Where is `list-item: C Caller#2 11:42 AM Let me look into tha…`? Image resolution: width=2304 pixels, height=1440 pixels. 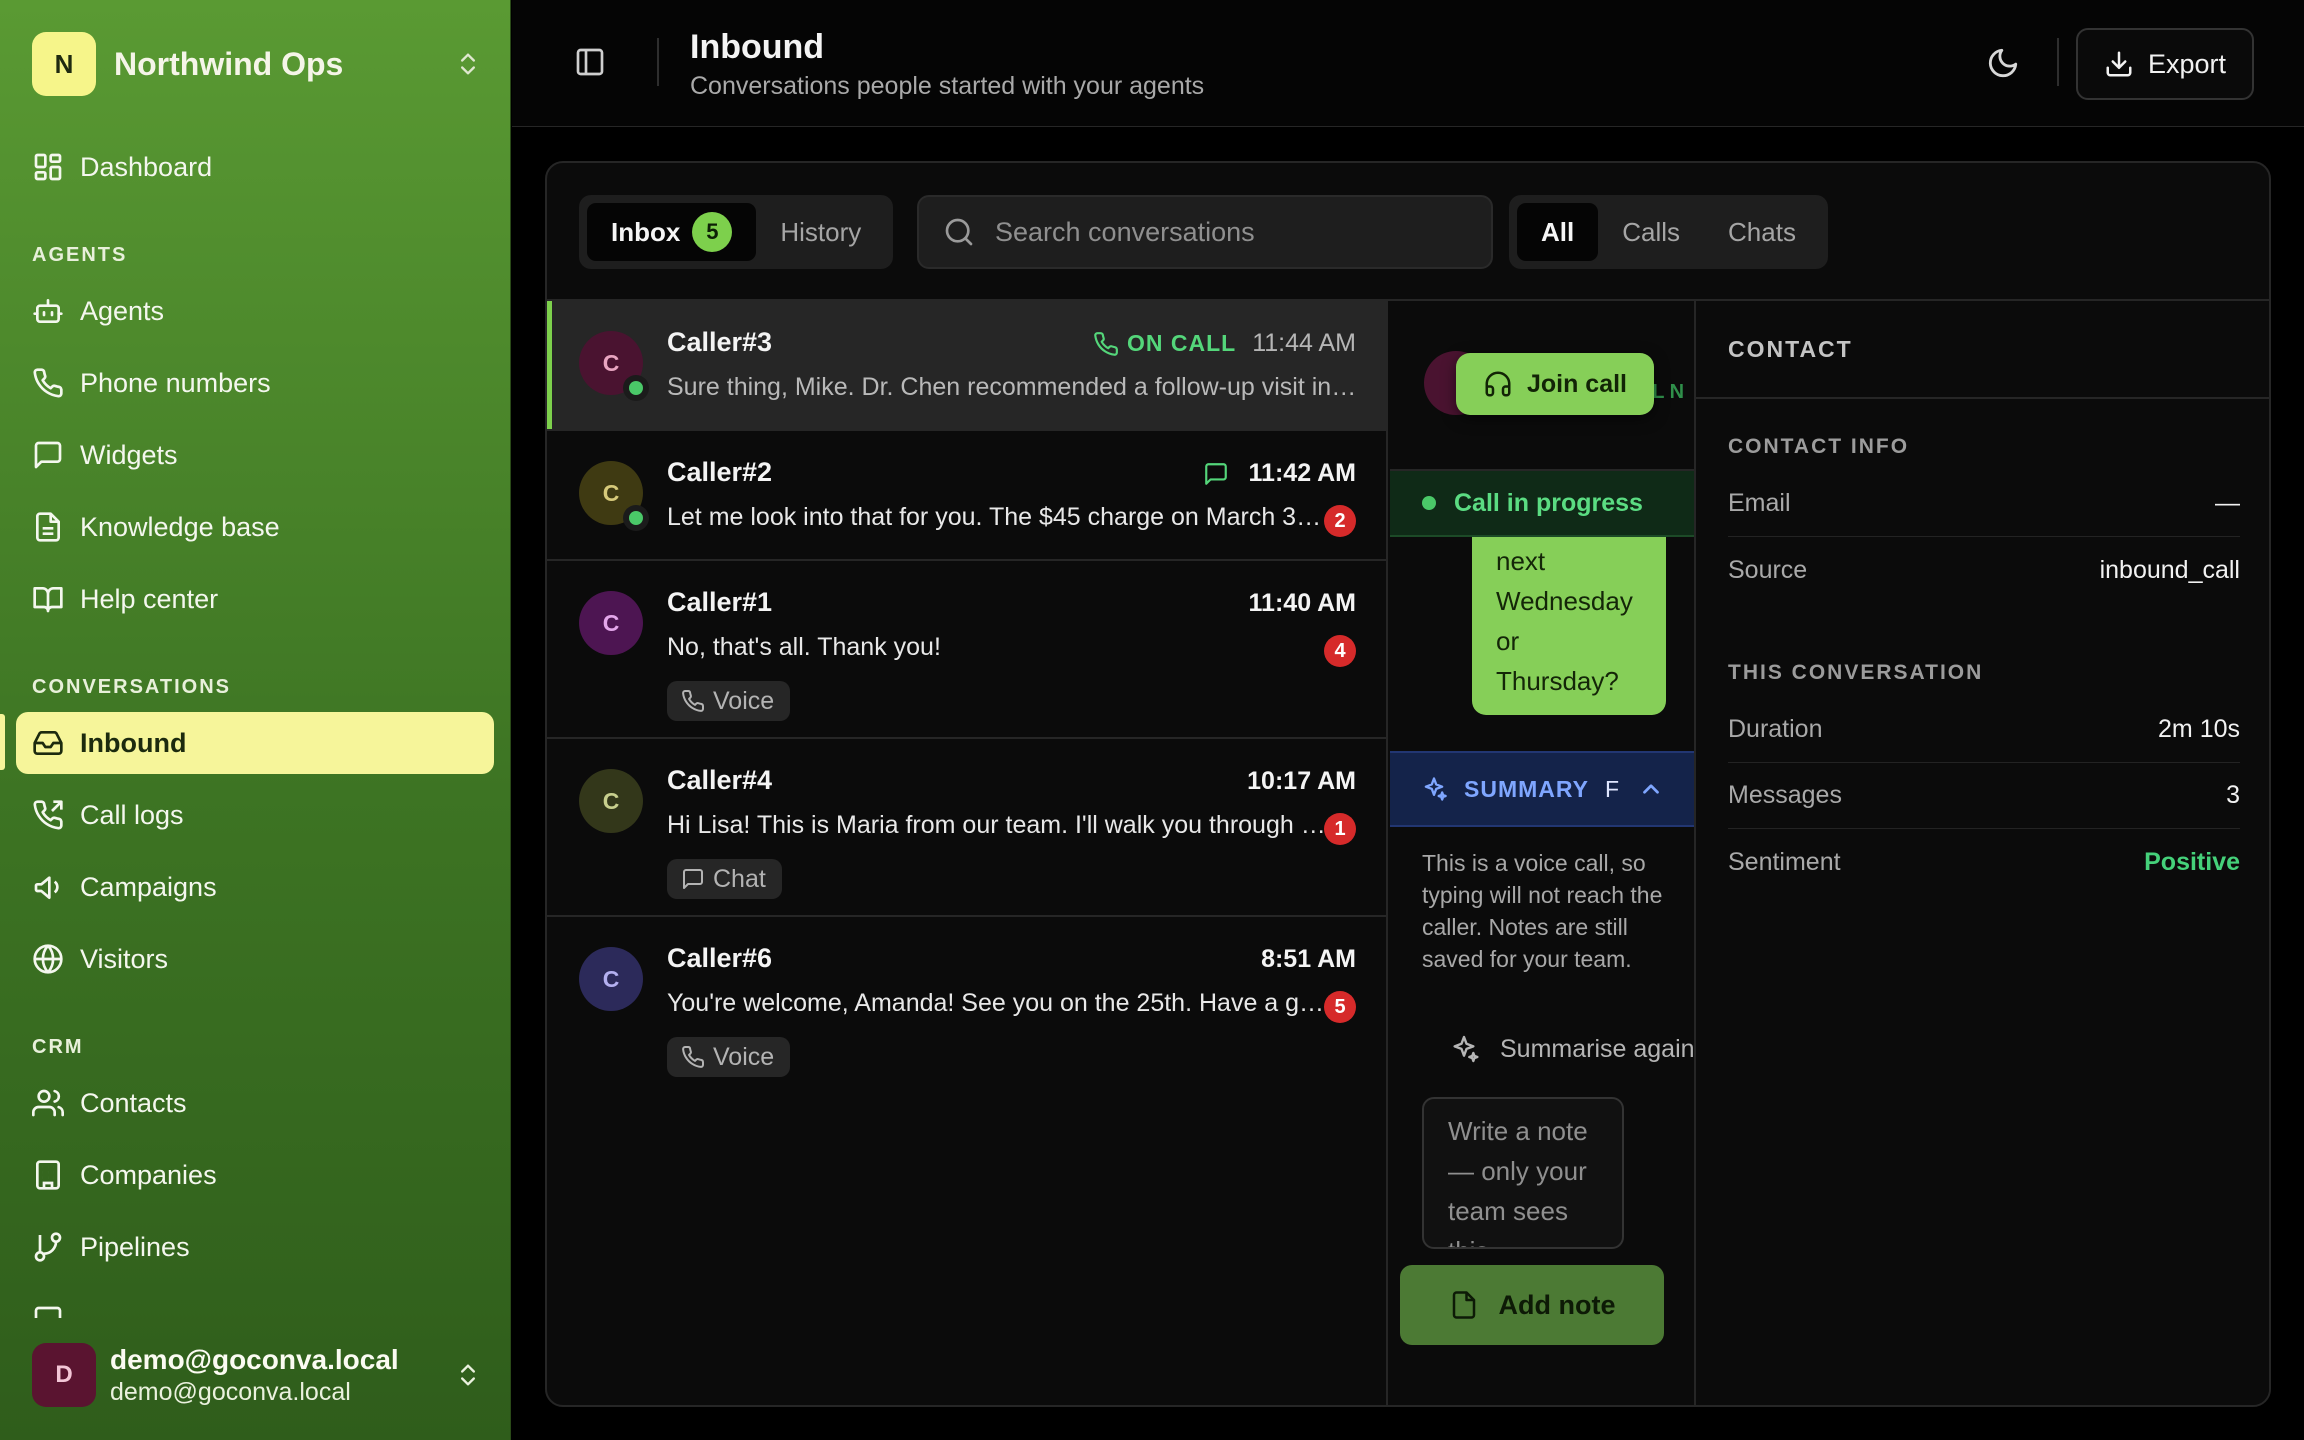 list-item: C Caller#2 11:42 AM Let me look into tha… is located at coordinates (967, 496).